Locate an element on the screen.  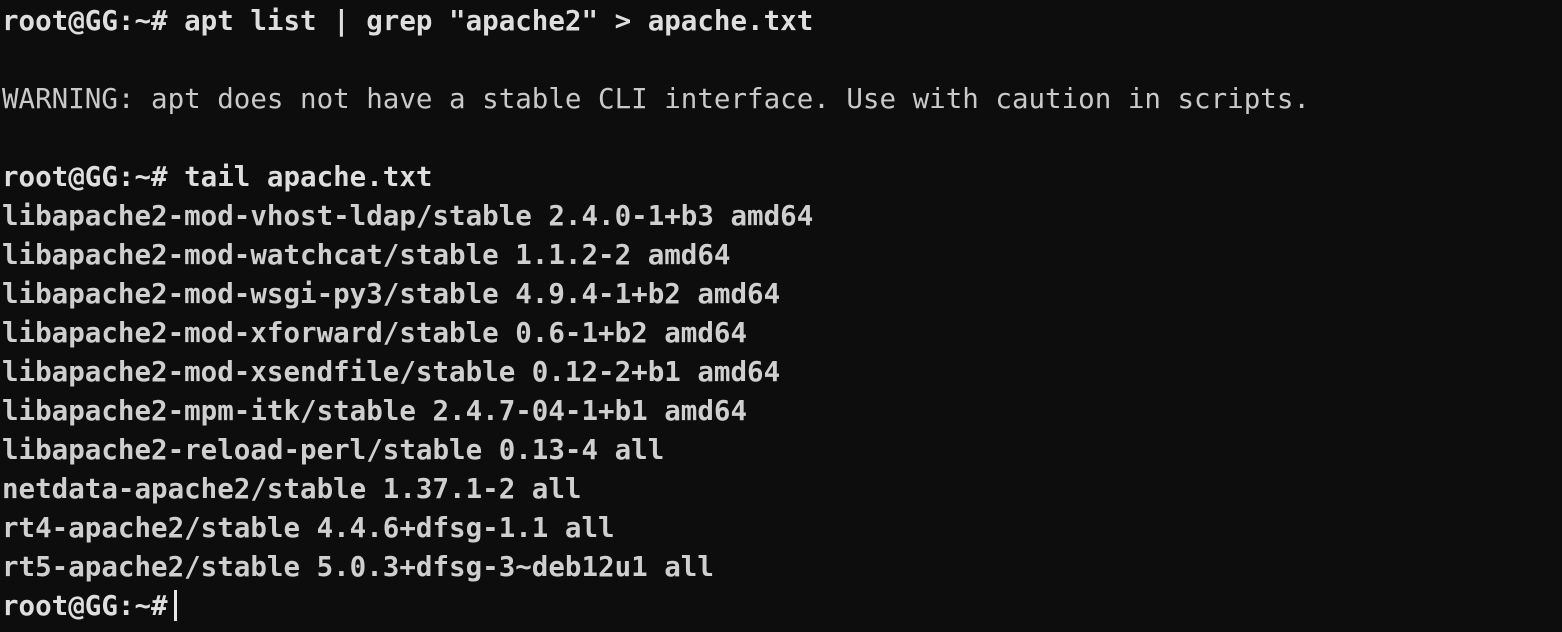
terminal-output-line: libapache2-reload-perl/stable 0.13-4 all is located at coordinates (333, 450).